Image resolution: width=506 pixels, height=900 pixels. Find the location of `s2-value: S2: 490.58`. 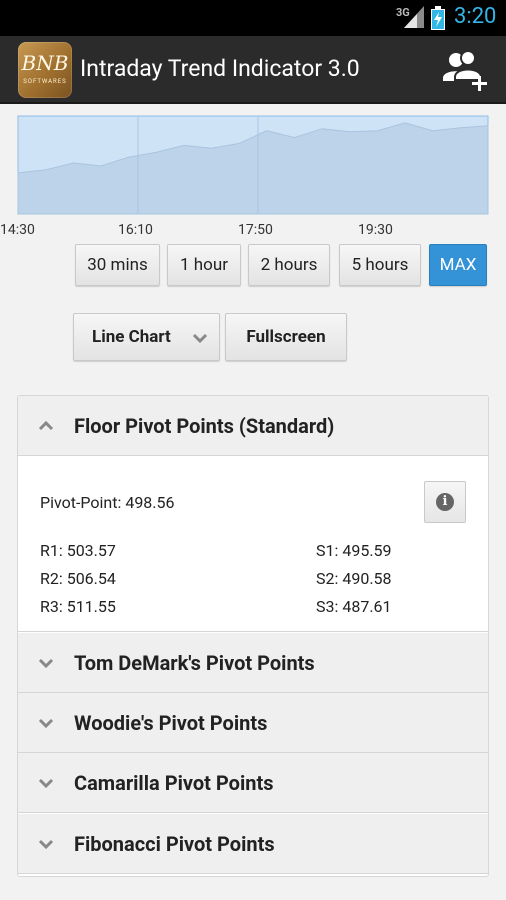

s2-value: S2: 490.58 is located at coordinates (354, 578).